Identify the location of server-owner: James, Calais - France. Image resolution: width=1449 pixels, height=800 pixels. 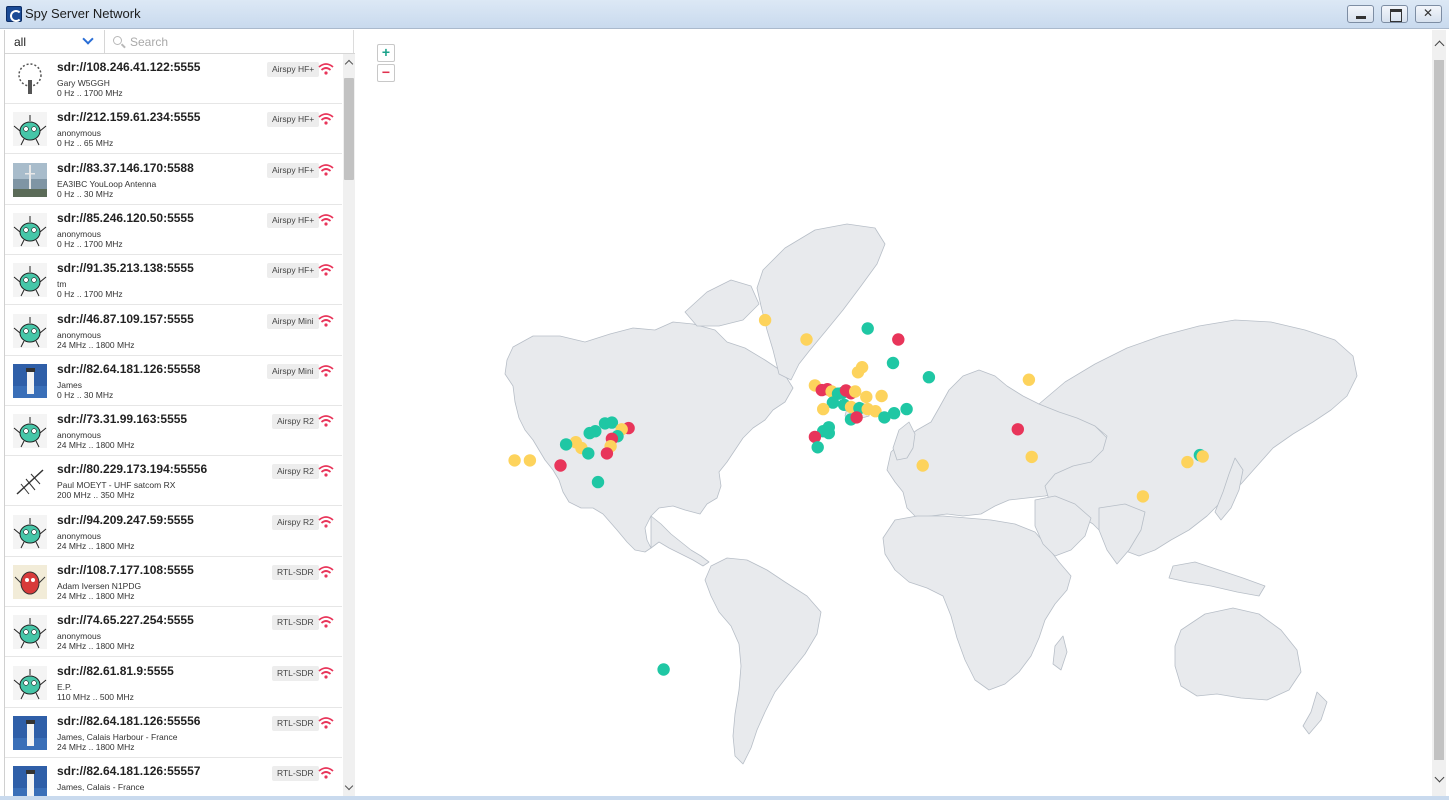
(101, 787).